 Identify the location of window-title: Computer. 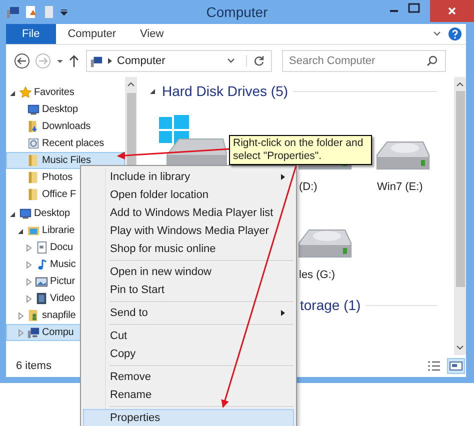
(237, 12).